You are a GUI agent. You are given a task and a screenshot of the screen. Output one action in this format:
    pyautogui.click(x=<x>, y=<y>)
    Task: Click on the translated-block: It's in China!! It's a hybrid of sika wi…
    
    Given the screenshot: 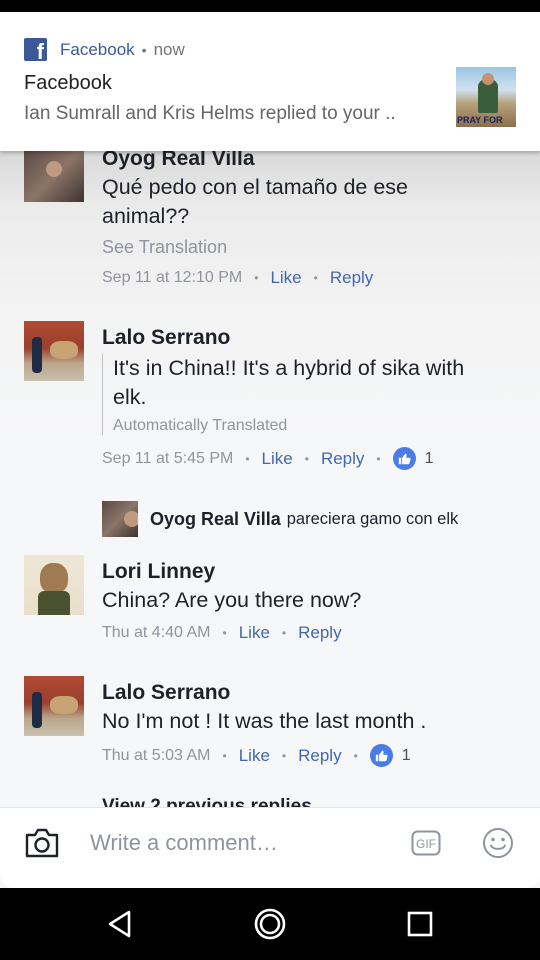 What is the action you would take?
    pyautogui.click(x=283, y=394)
    